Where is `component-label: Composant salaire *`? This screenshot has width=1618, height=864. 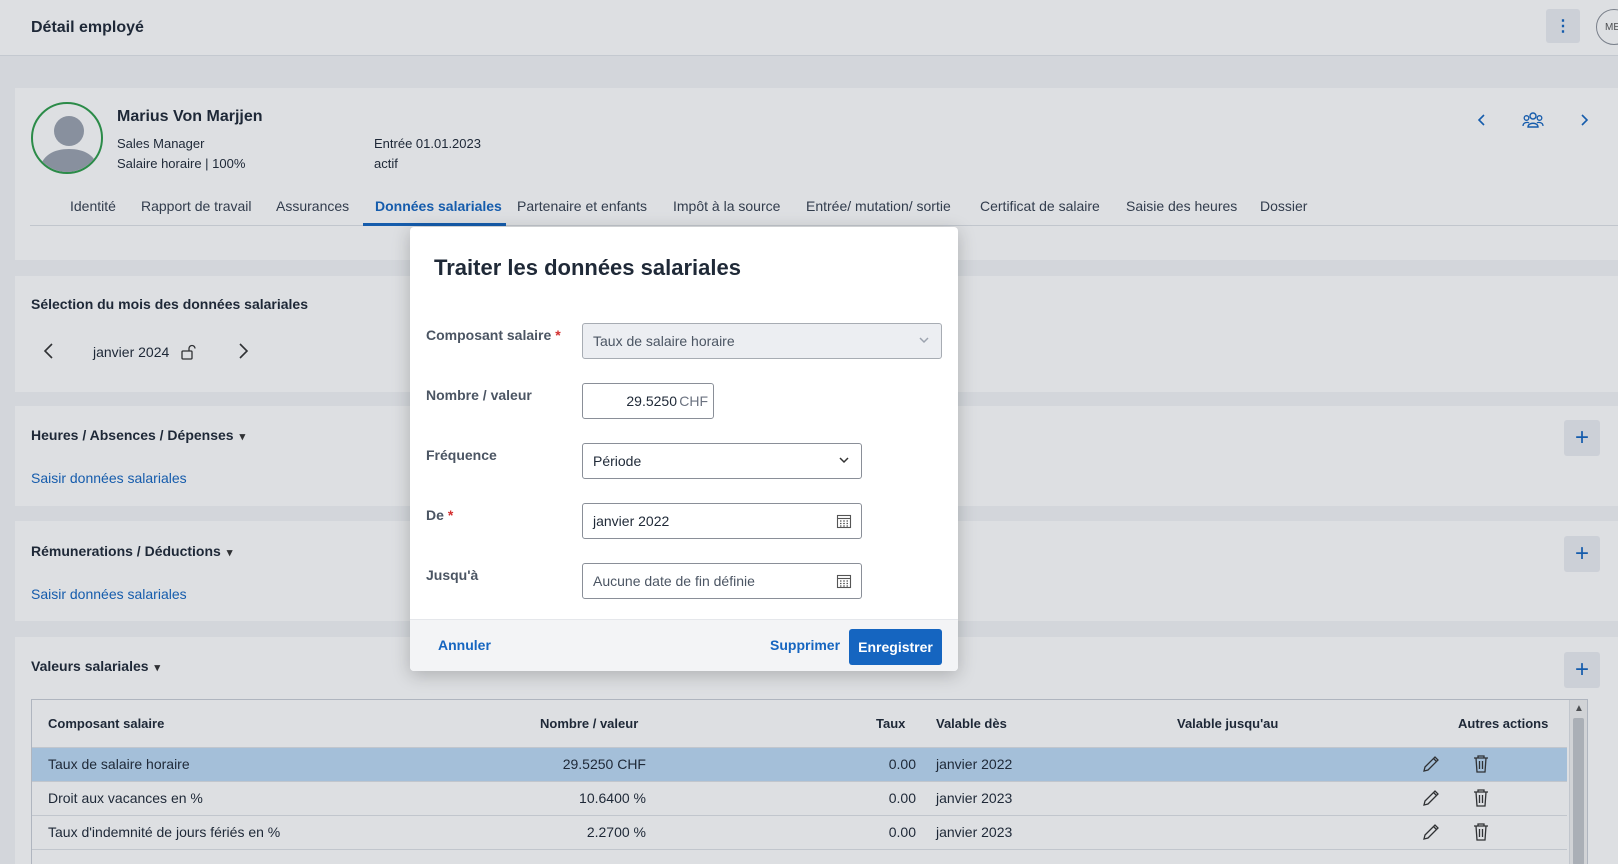
component-label: Composant salaire * is located at coordinates (493, 335).